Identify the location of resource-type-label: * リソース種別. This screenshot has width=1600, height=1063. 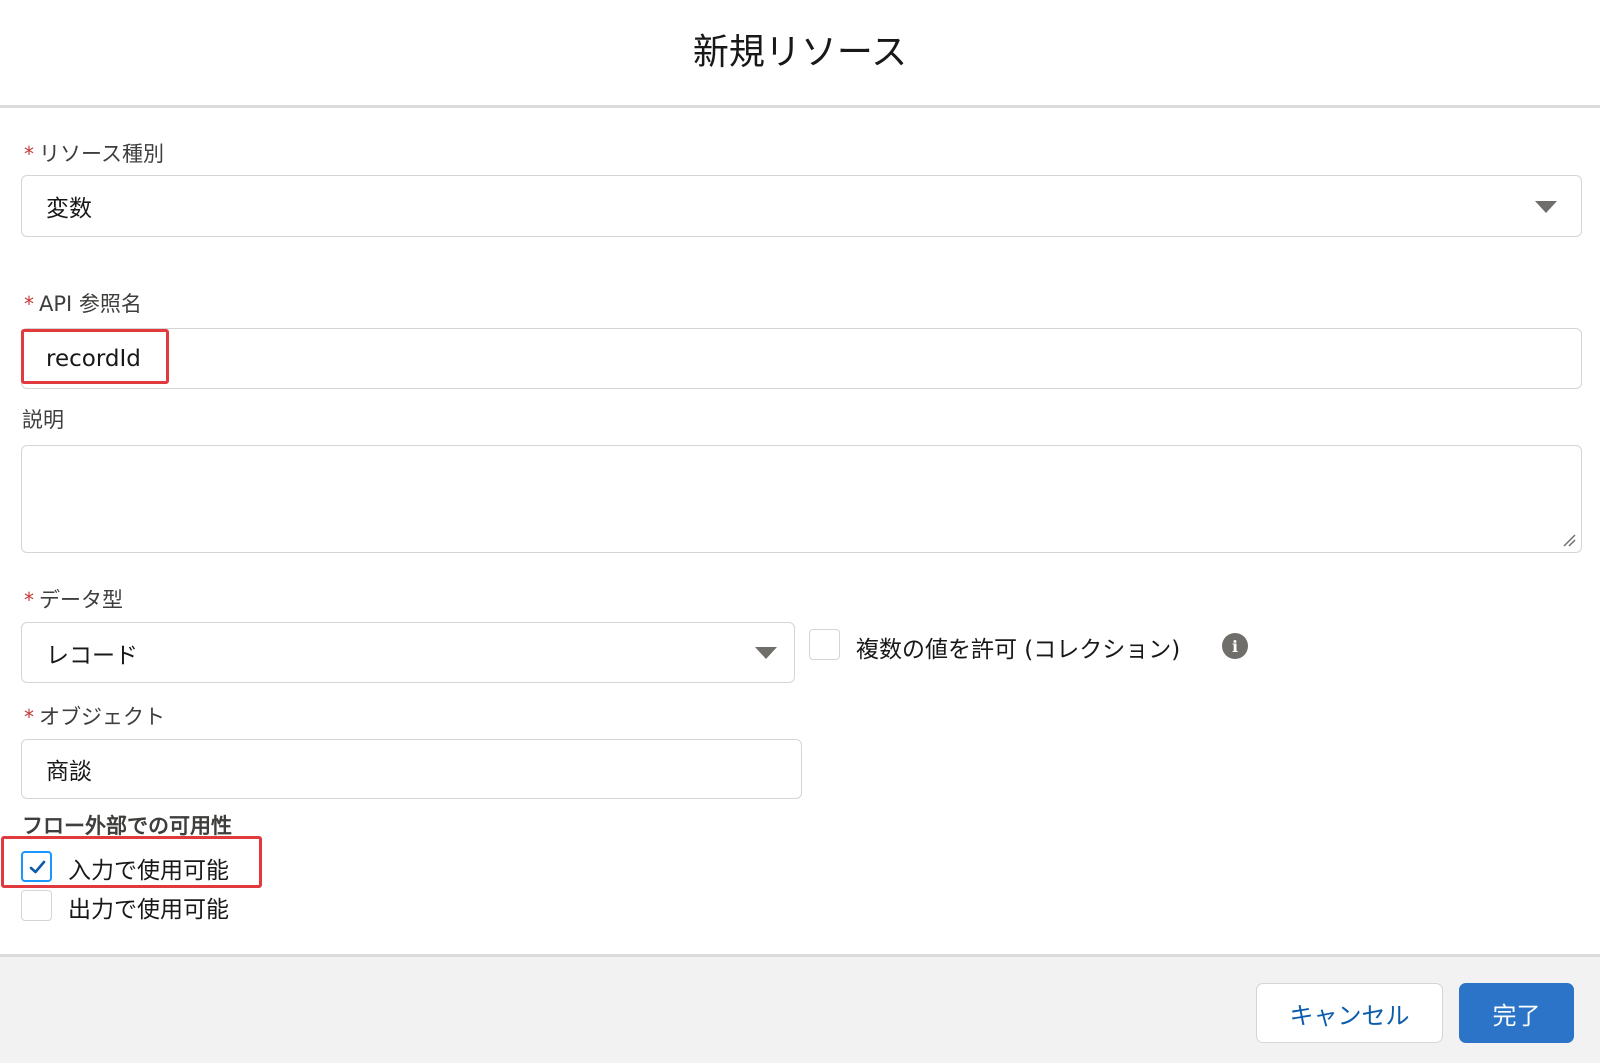
(94, 153).